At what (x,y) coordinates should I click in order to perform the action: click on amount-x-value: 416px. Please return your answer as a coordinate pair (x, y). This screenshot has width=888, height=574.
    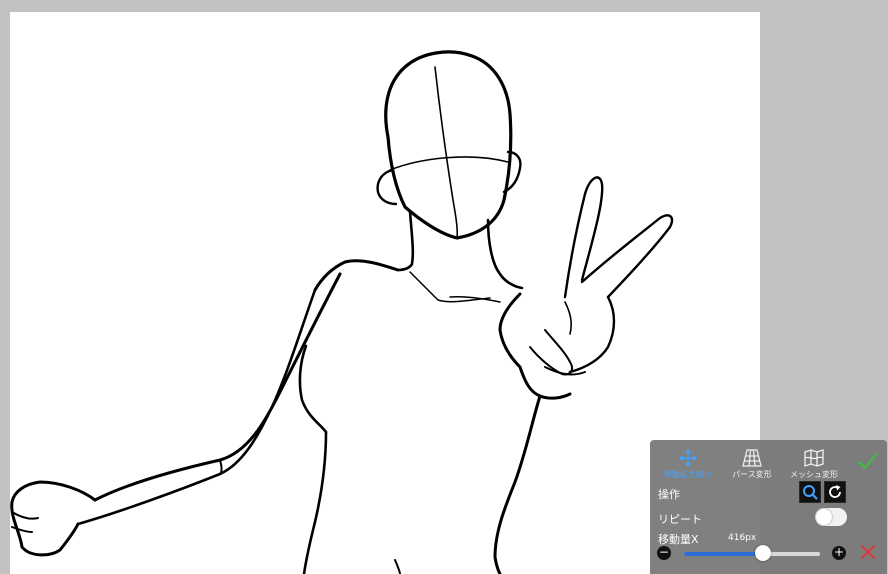
    Looking at the image, I should click on (742, 538).